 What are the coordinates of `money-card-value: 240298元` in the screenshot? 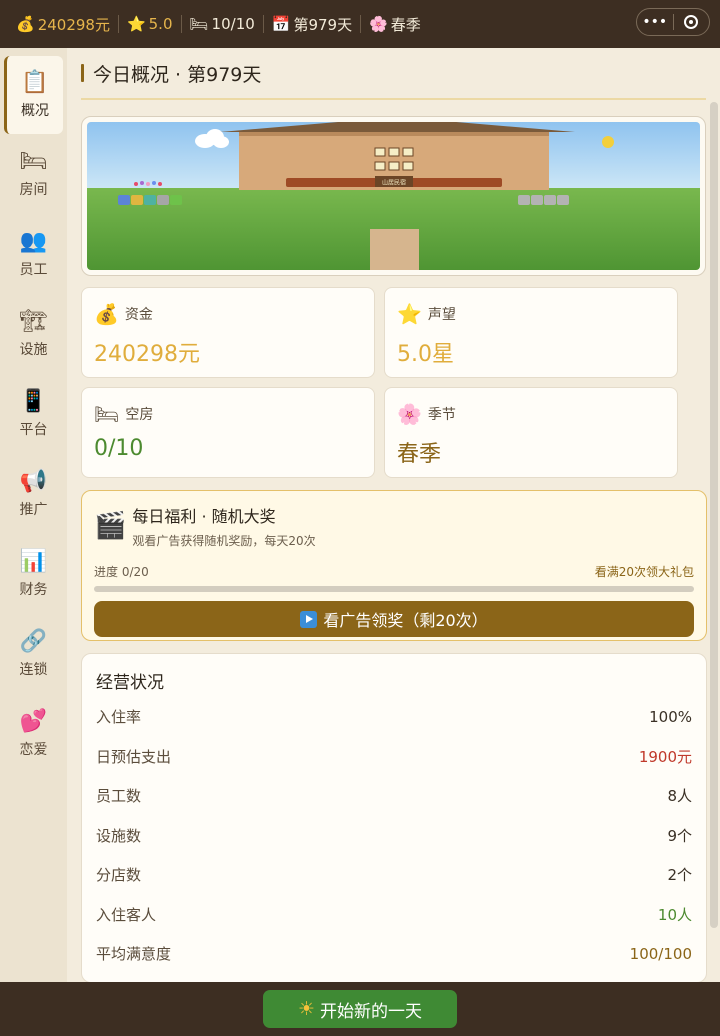 It's located at (147, 354).